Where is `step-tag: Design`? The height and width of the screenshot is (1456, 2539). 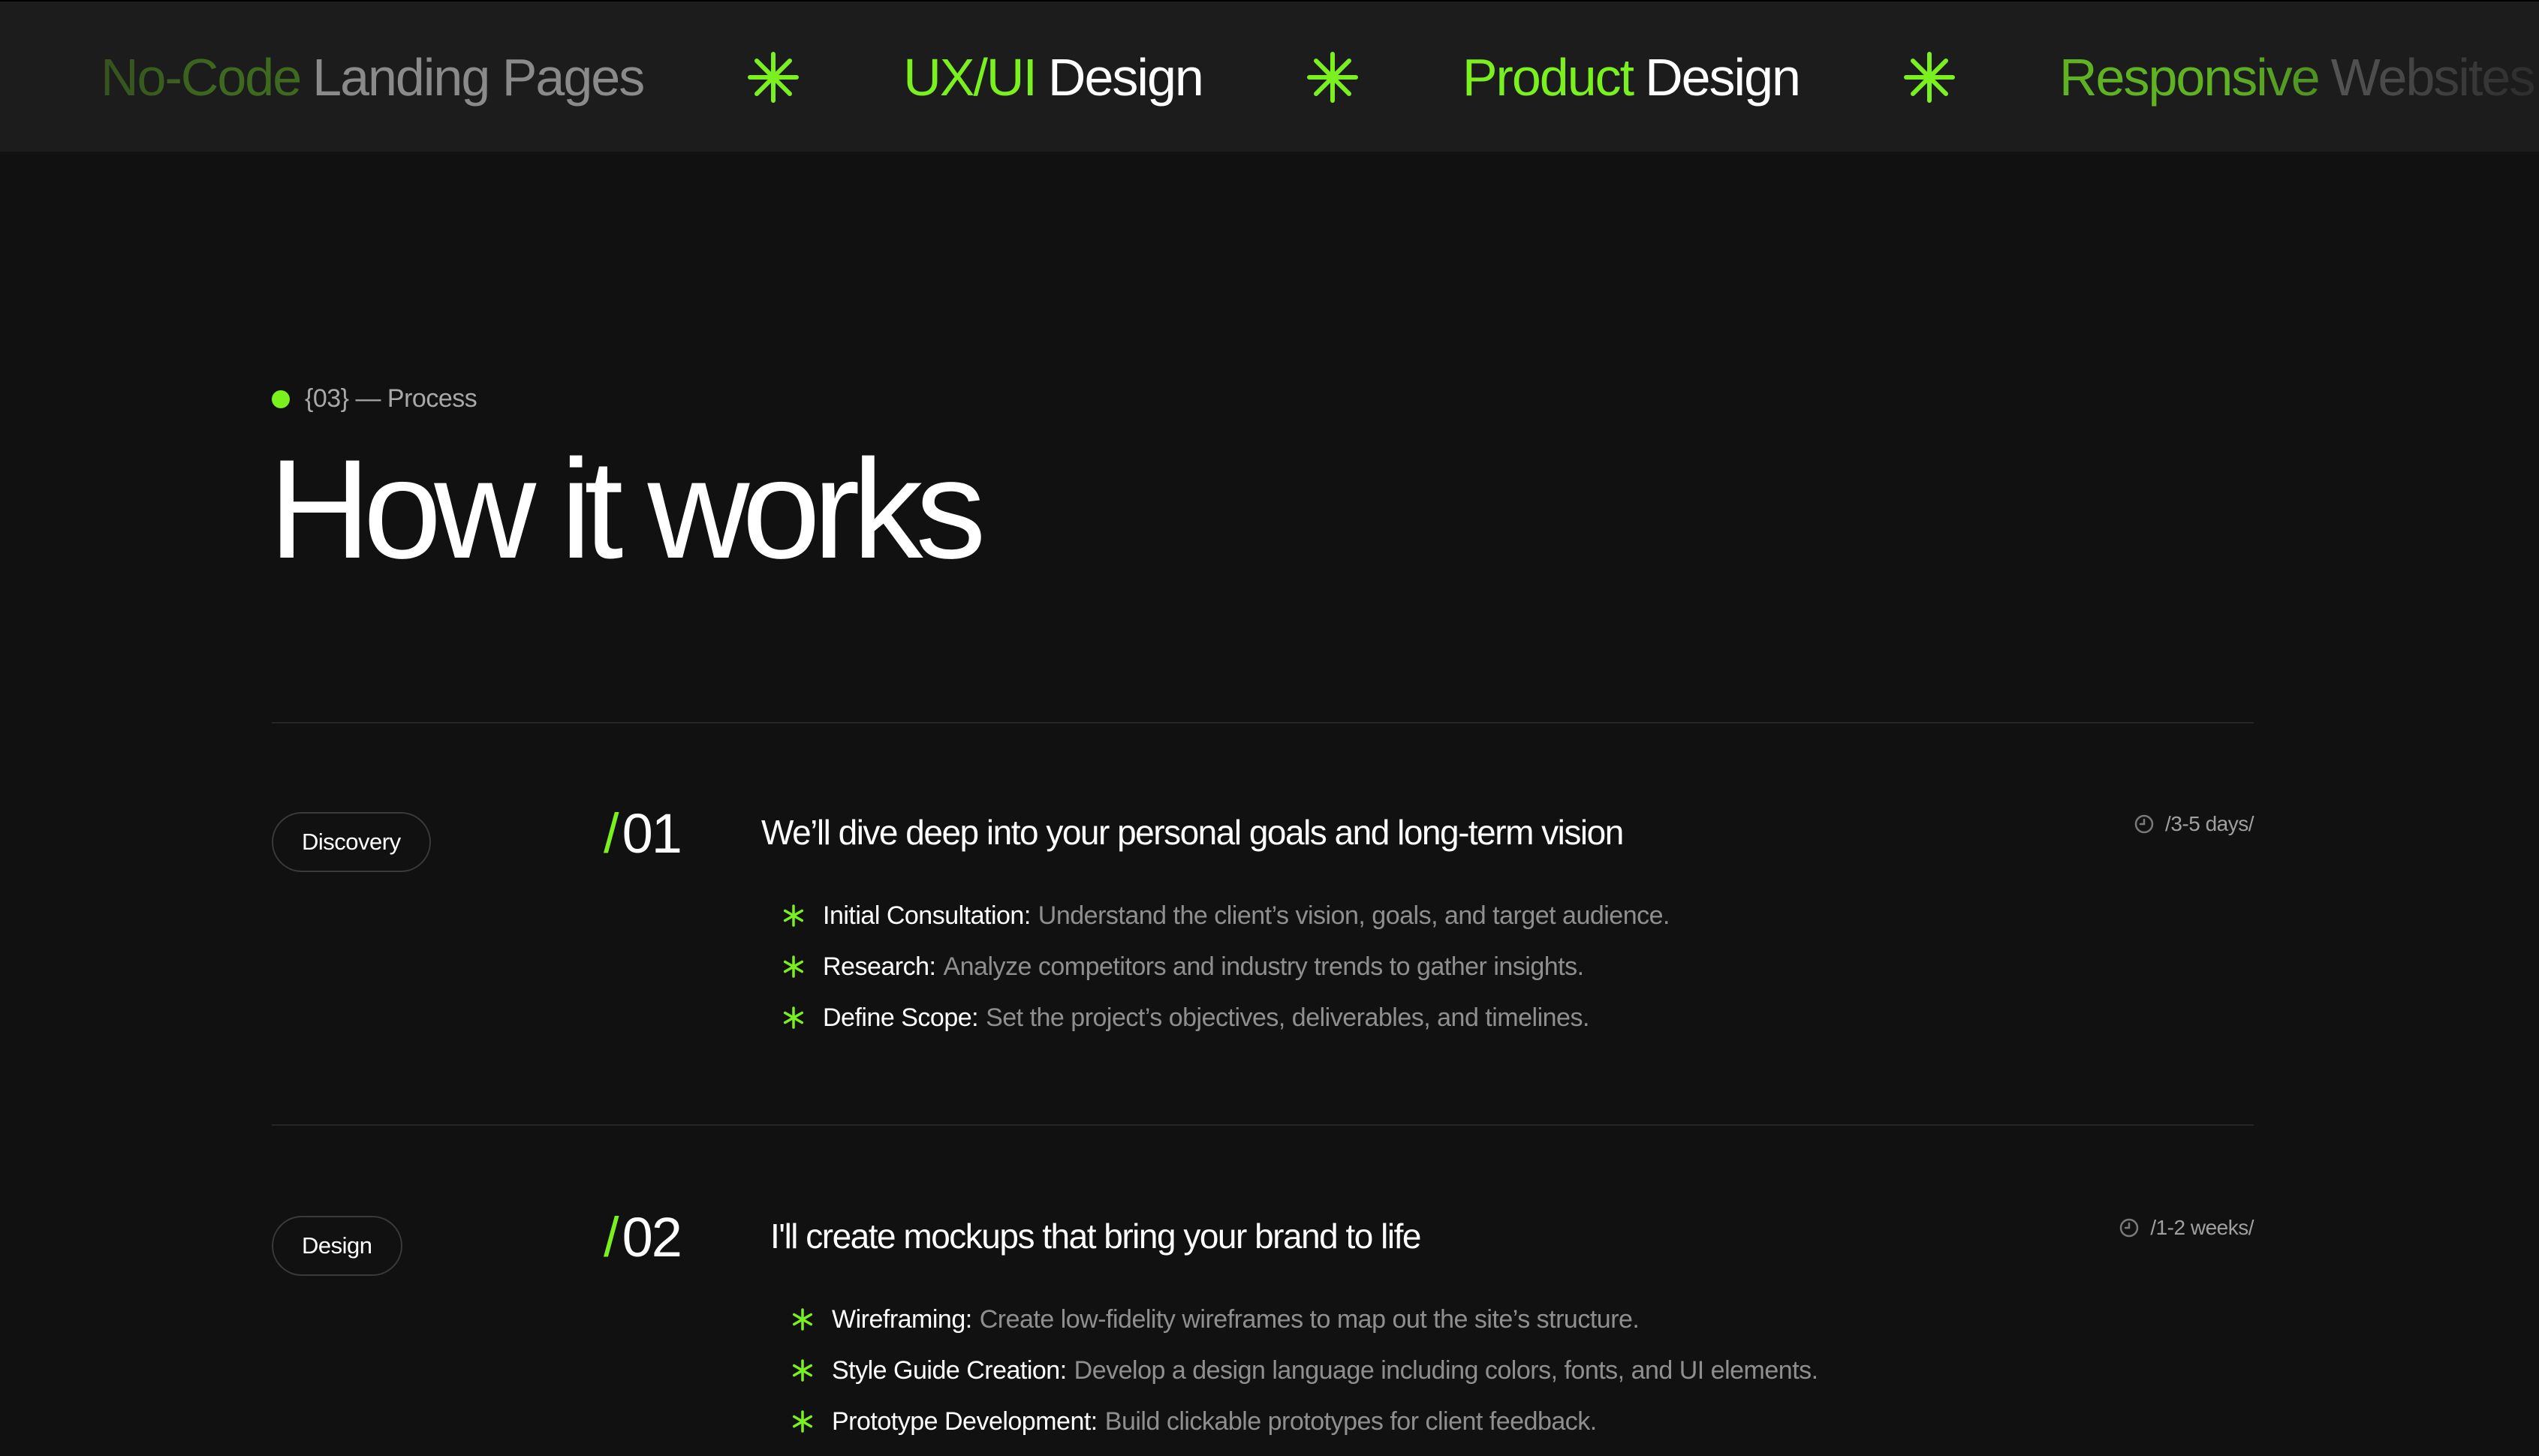 step-tag: Design is located at coordinates (337, 1246).